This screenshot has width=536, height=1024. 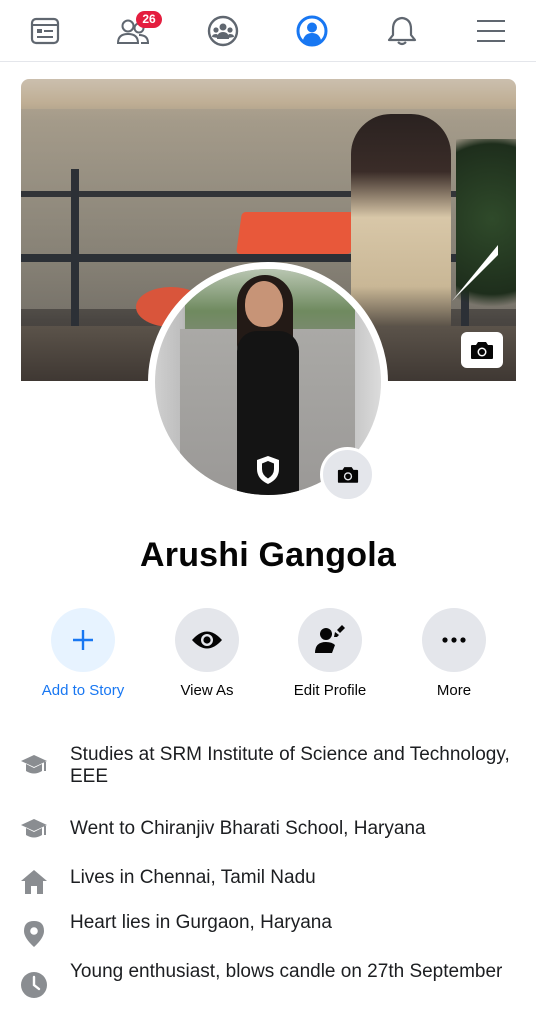 I want to click on news-feed-icon, so click(x=45, y=31).